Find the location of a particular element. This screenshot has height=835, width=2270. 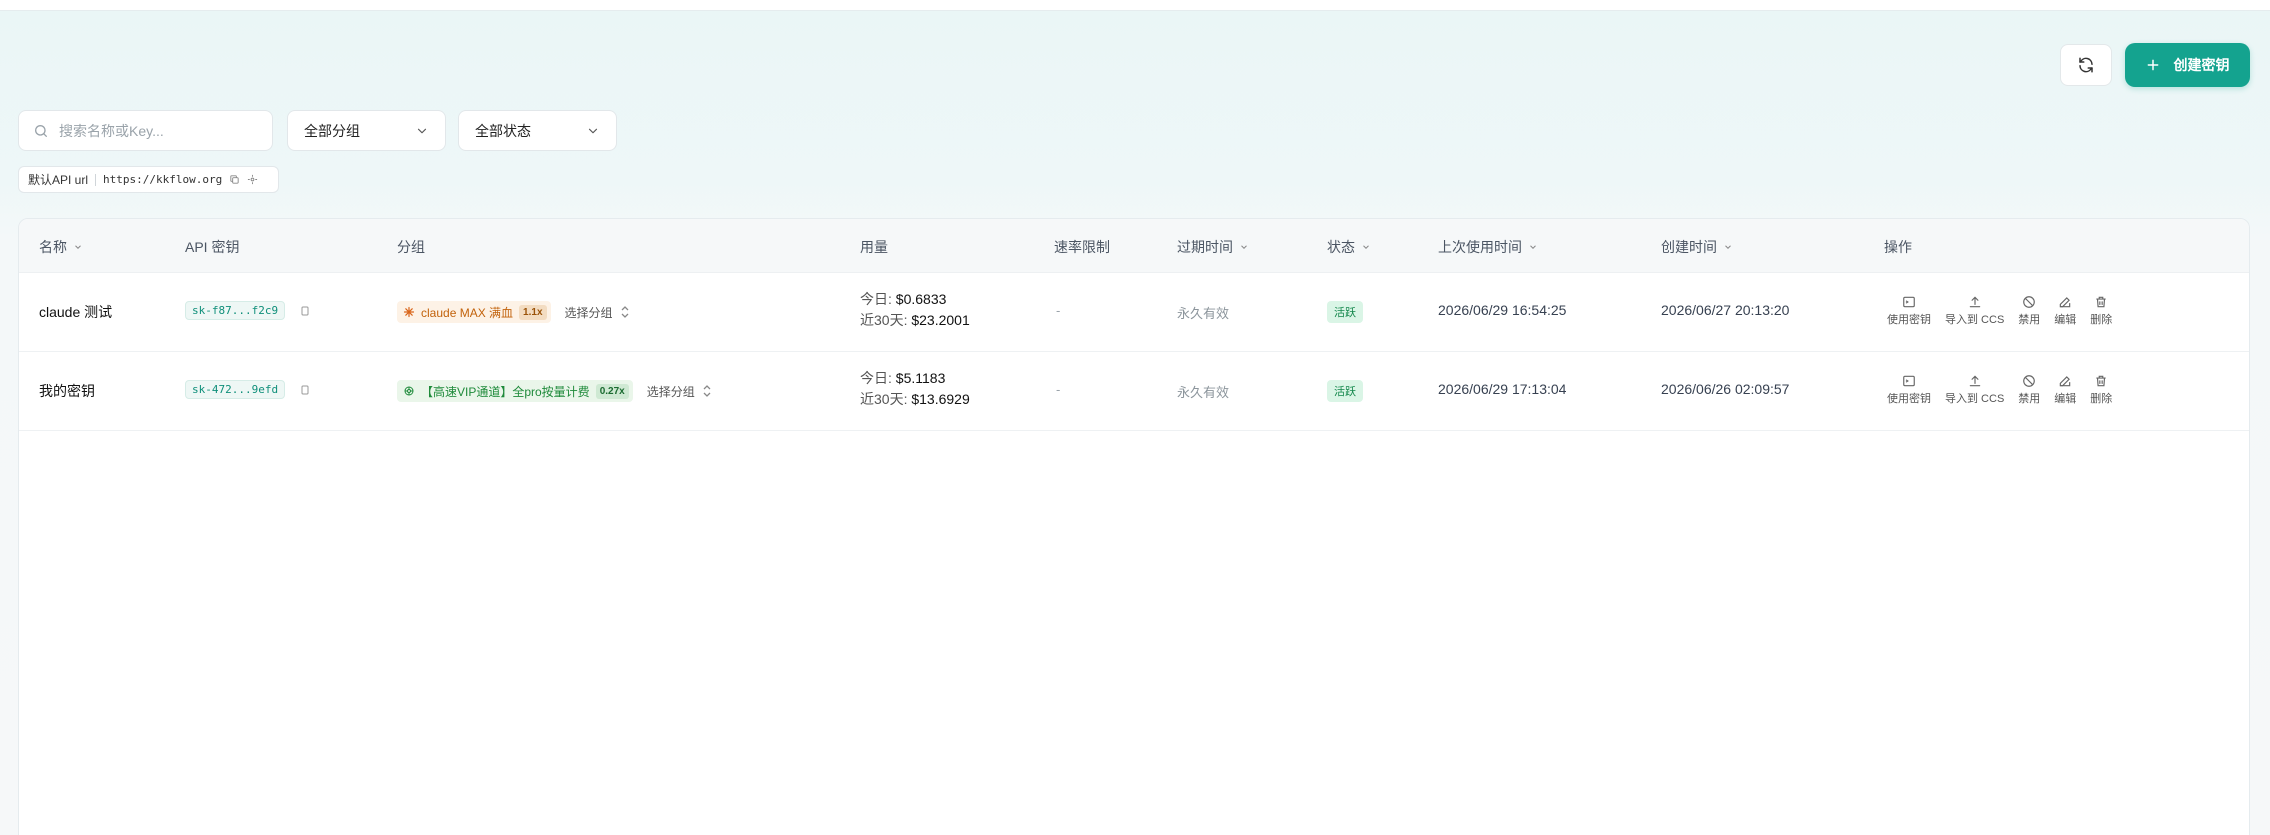

column-header-usage: 用量 is located at coordinates (874, 247).